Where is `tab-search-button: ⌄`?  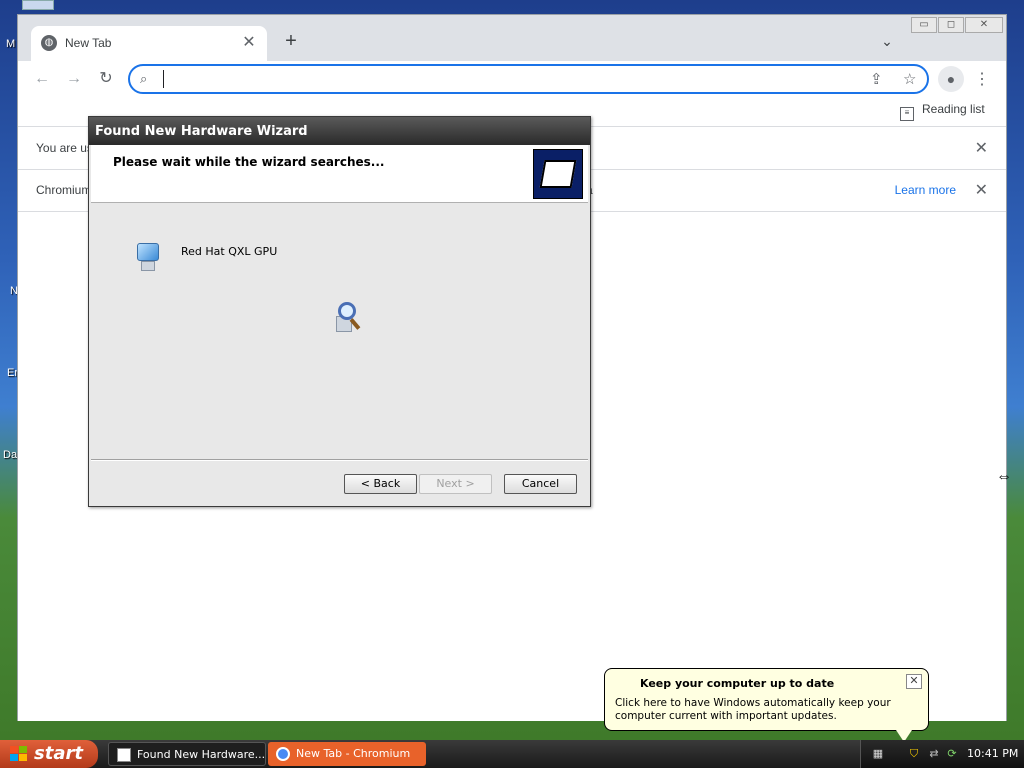 tab-search-button: ⌄ is located at coordinates (887, 42).